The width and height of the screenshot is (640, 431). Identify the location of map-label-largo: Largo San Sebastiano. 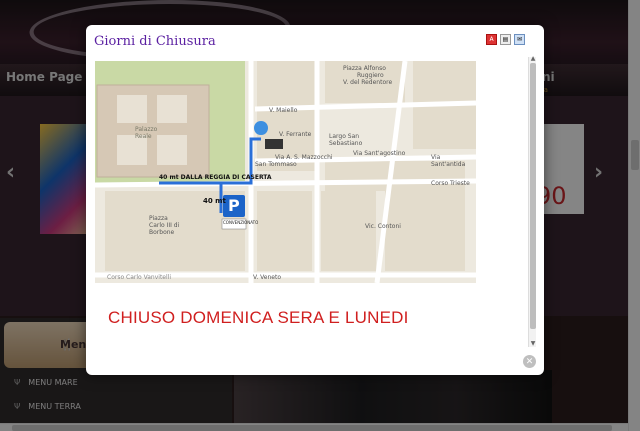
(346, 140).